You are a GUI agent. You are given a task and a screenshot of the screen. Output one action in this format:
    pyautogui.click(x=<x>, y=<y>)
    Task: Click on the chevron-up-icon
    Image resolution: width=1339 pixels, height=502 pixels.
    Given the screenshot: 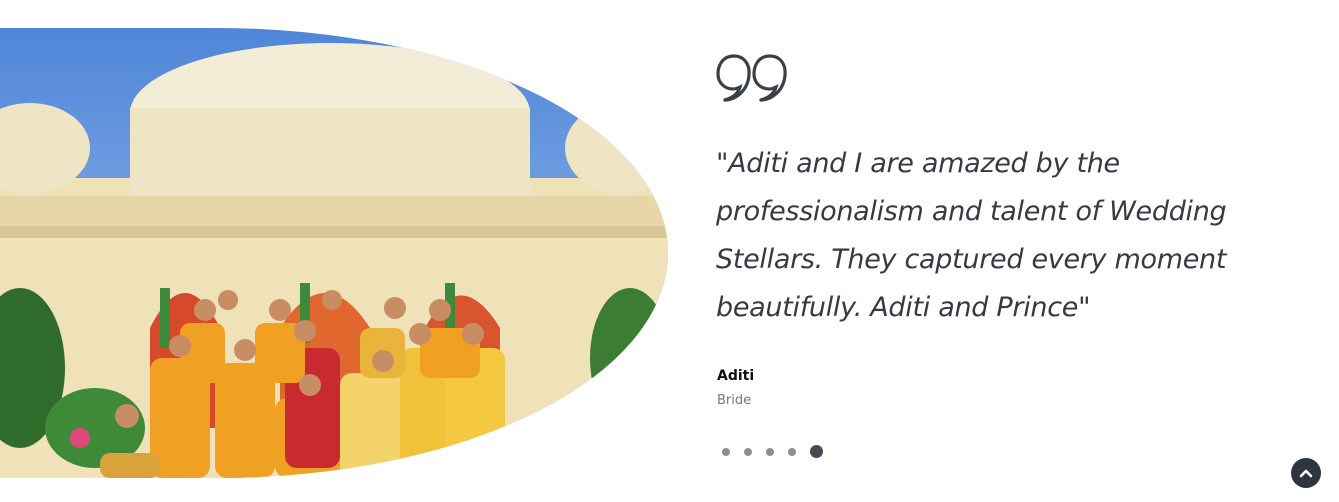 What is the action you would take?
    pyautogui.click(x=1306, y=473)
    